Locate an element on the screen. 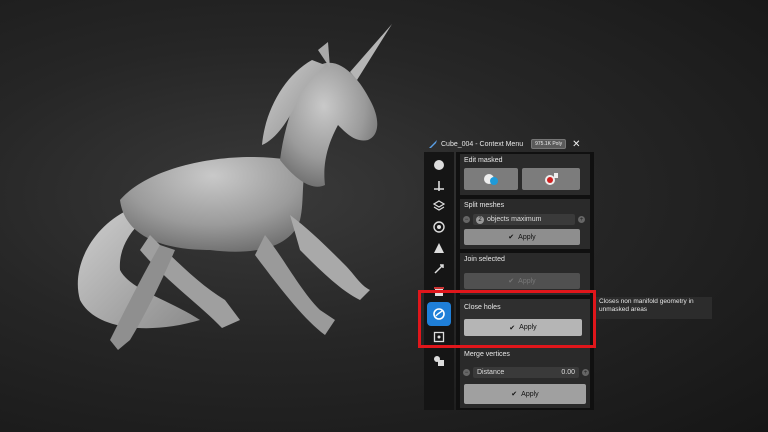  delete-masked-icon is located at coordinates (551, 179).